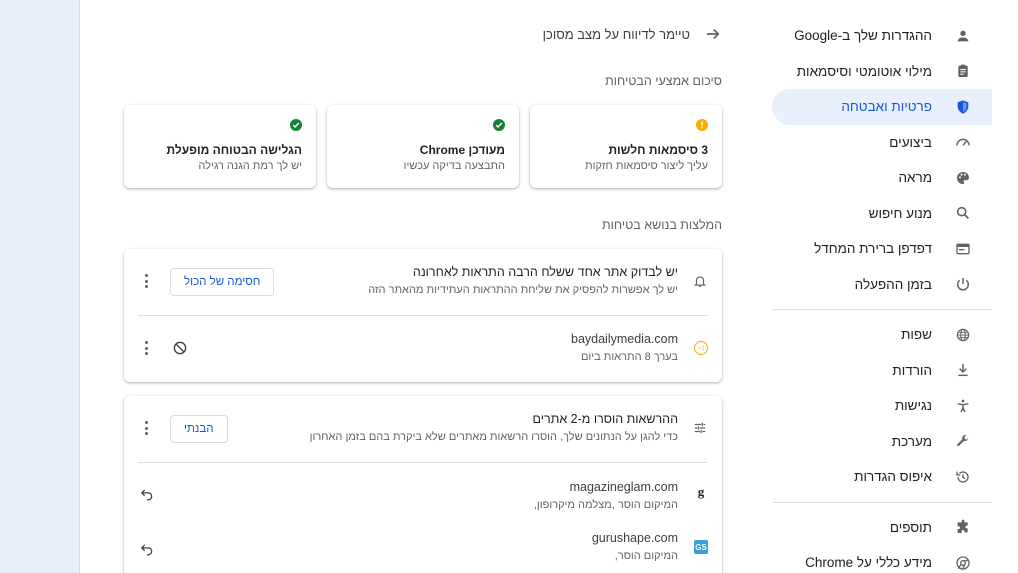  I want to click on sidebar-item-reset-settings: איפוס הגדרות, so click(882, 477).